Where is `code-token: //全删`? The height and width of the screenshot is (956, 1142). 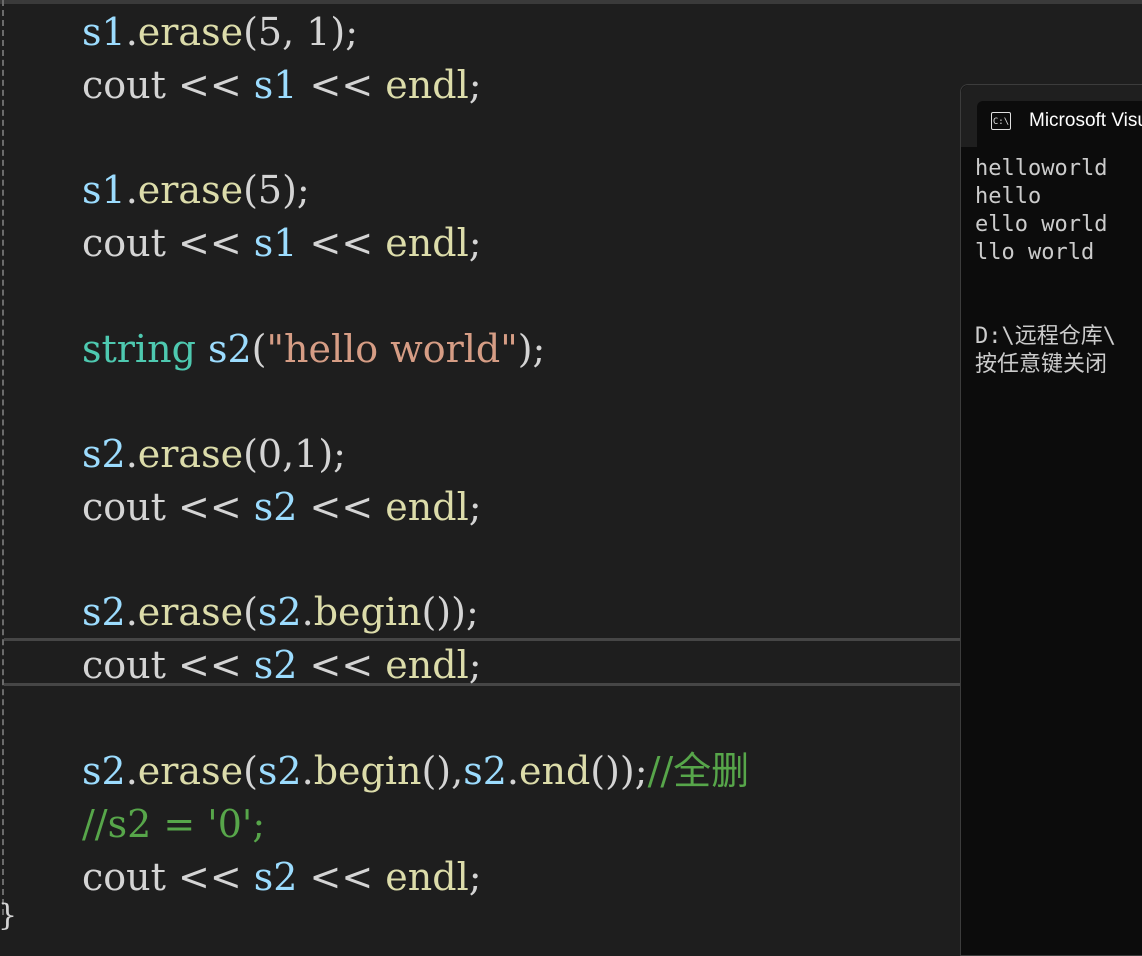
code-token: //全删 is located at coordinates (698, 771).